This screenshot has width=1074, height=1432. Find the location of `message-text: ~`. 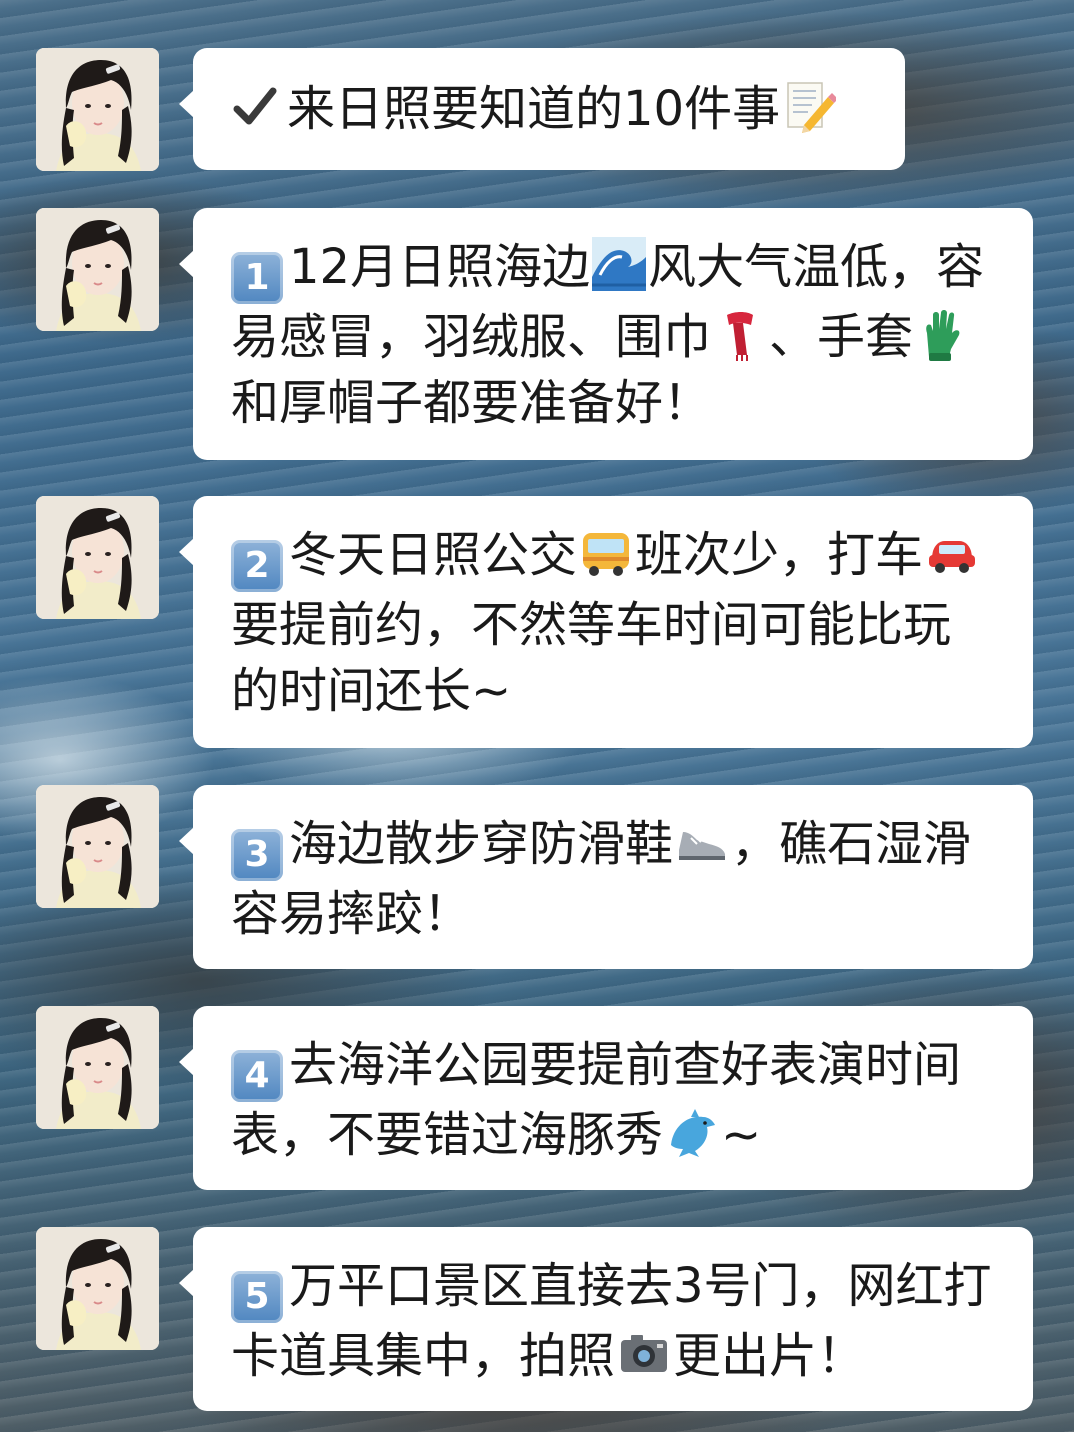

message-text: ~ is located at coordinates (741, 1135).